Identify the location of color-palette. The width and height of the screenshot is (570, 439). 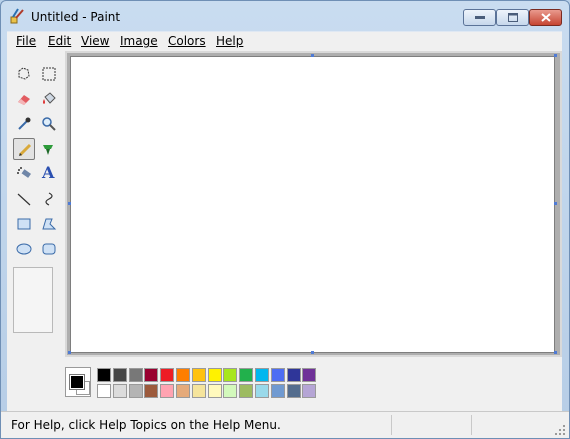
(195, 383).